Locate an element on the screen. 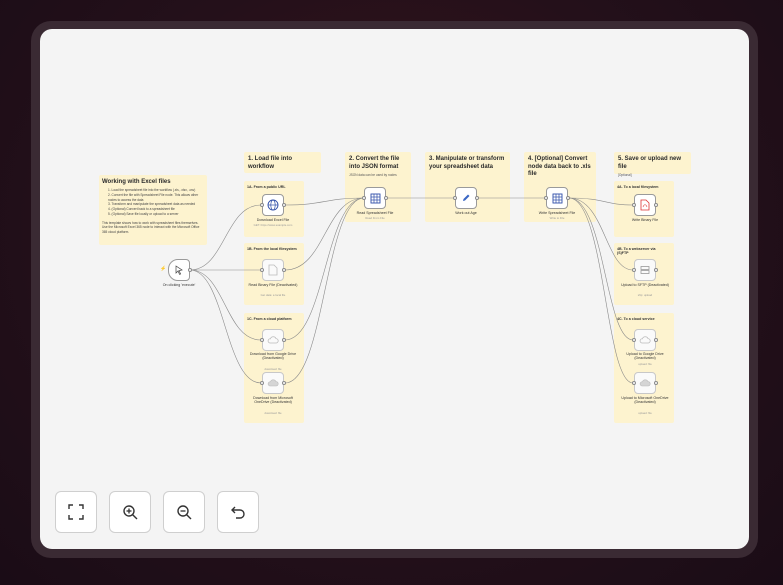 This screenshot has height=585, width=783. file-icon is located at coordinates (273, 270).